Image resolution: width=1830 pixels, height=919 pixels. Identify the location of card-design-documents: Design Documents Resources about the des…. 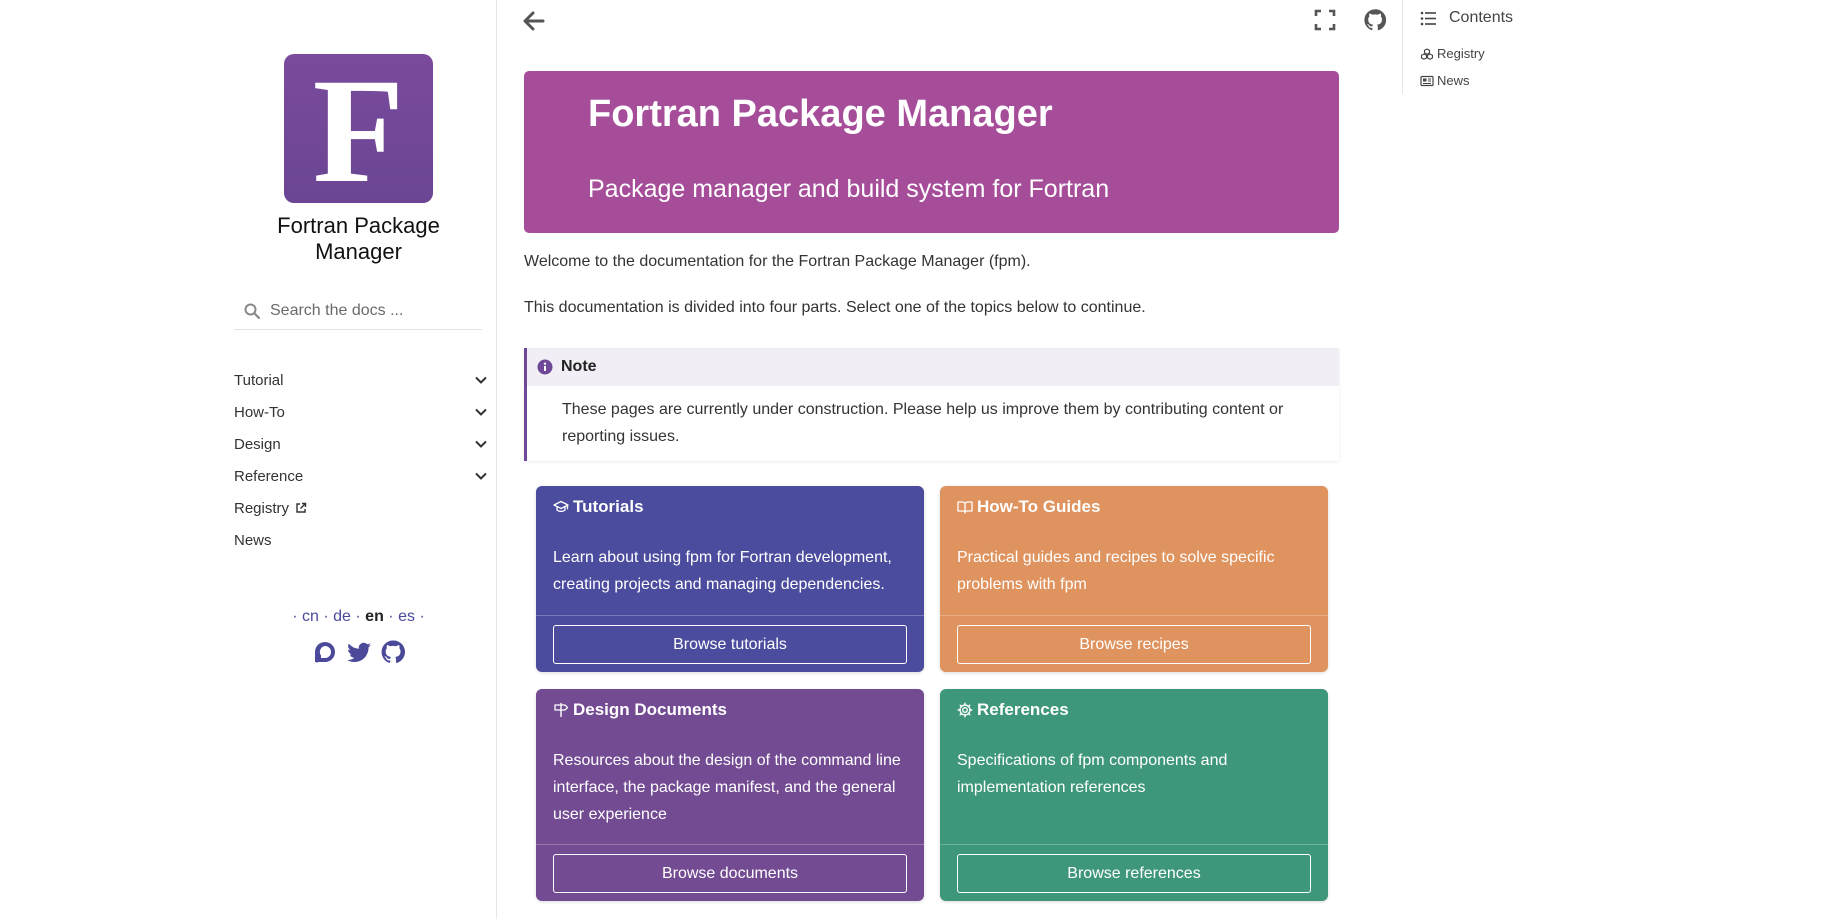
(730, 795).